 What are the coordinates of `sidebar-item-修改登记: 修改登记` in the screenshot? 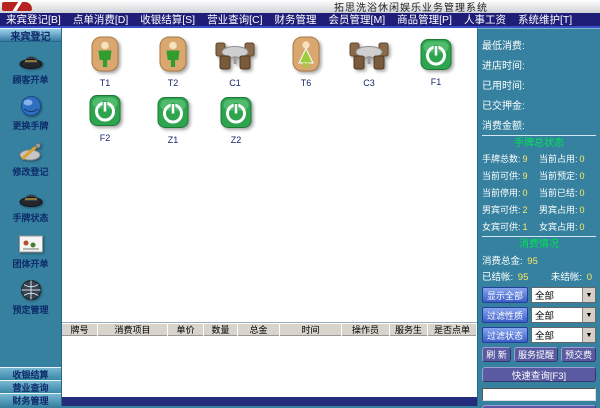 It's located at (30, 158).